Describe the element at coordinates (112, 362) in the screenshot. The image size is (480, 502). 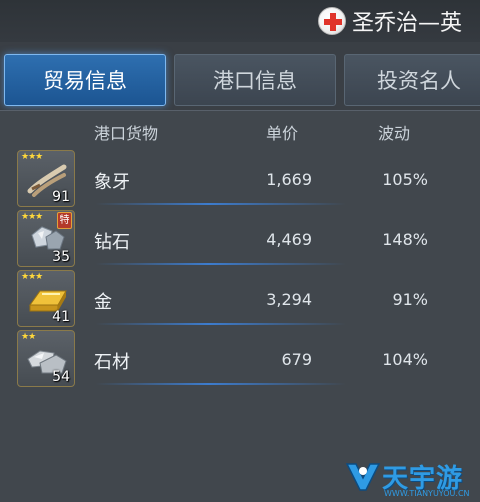
I see `goods-name: 石材` at that location.